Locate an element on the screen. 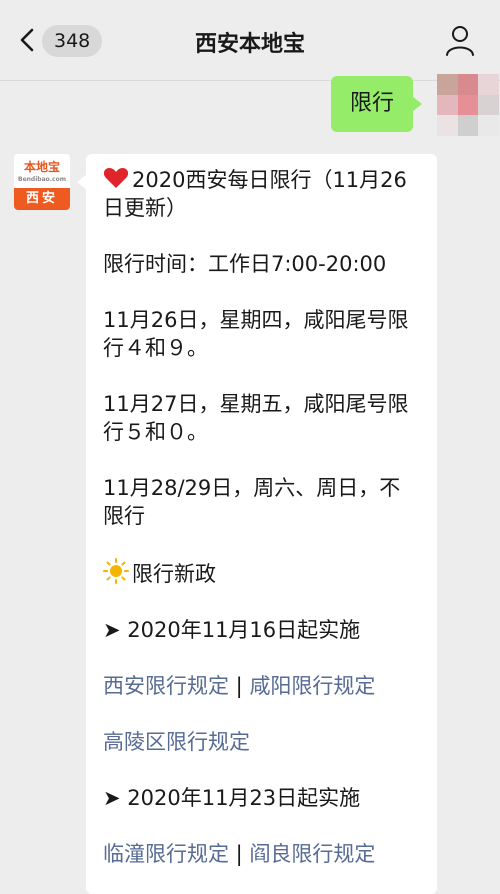 This screenshot has width=500, height=894. person-icon is located at coordinates (460, 40).